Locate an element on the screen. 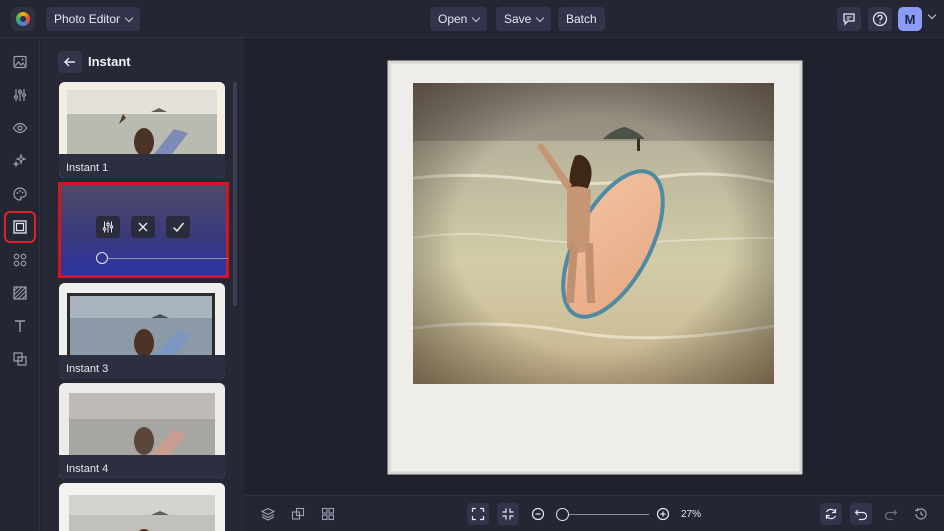  frame-card-instant-4: Instant 4 is located at coordinates (142, 431).